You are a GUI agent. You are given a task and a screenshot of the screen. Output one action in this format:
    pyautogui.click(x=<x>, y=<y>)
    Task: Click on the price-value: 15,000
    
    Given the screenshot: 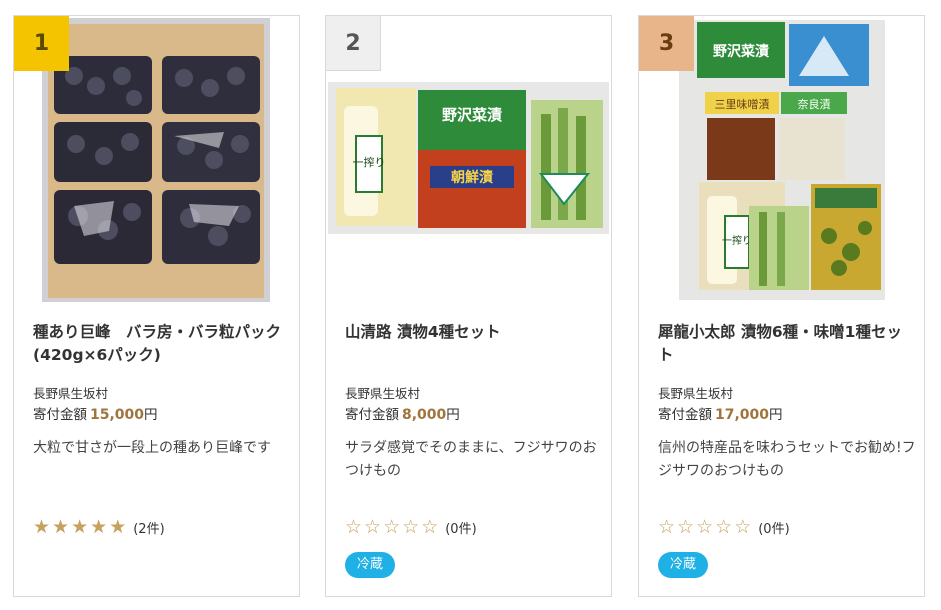 What is the action you would take?
    pyautogui.click(x=117, y=415)
    